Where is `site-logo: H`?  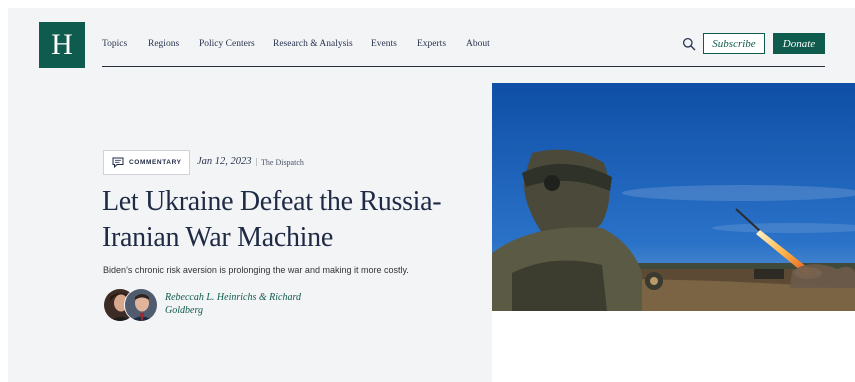 site-logo: H is located at coordinates (62, 45).